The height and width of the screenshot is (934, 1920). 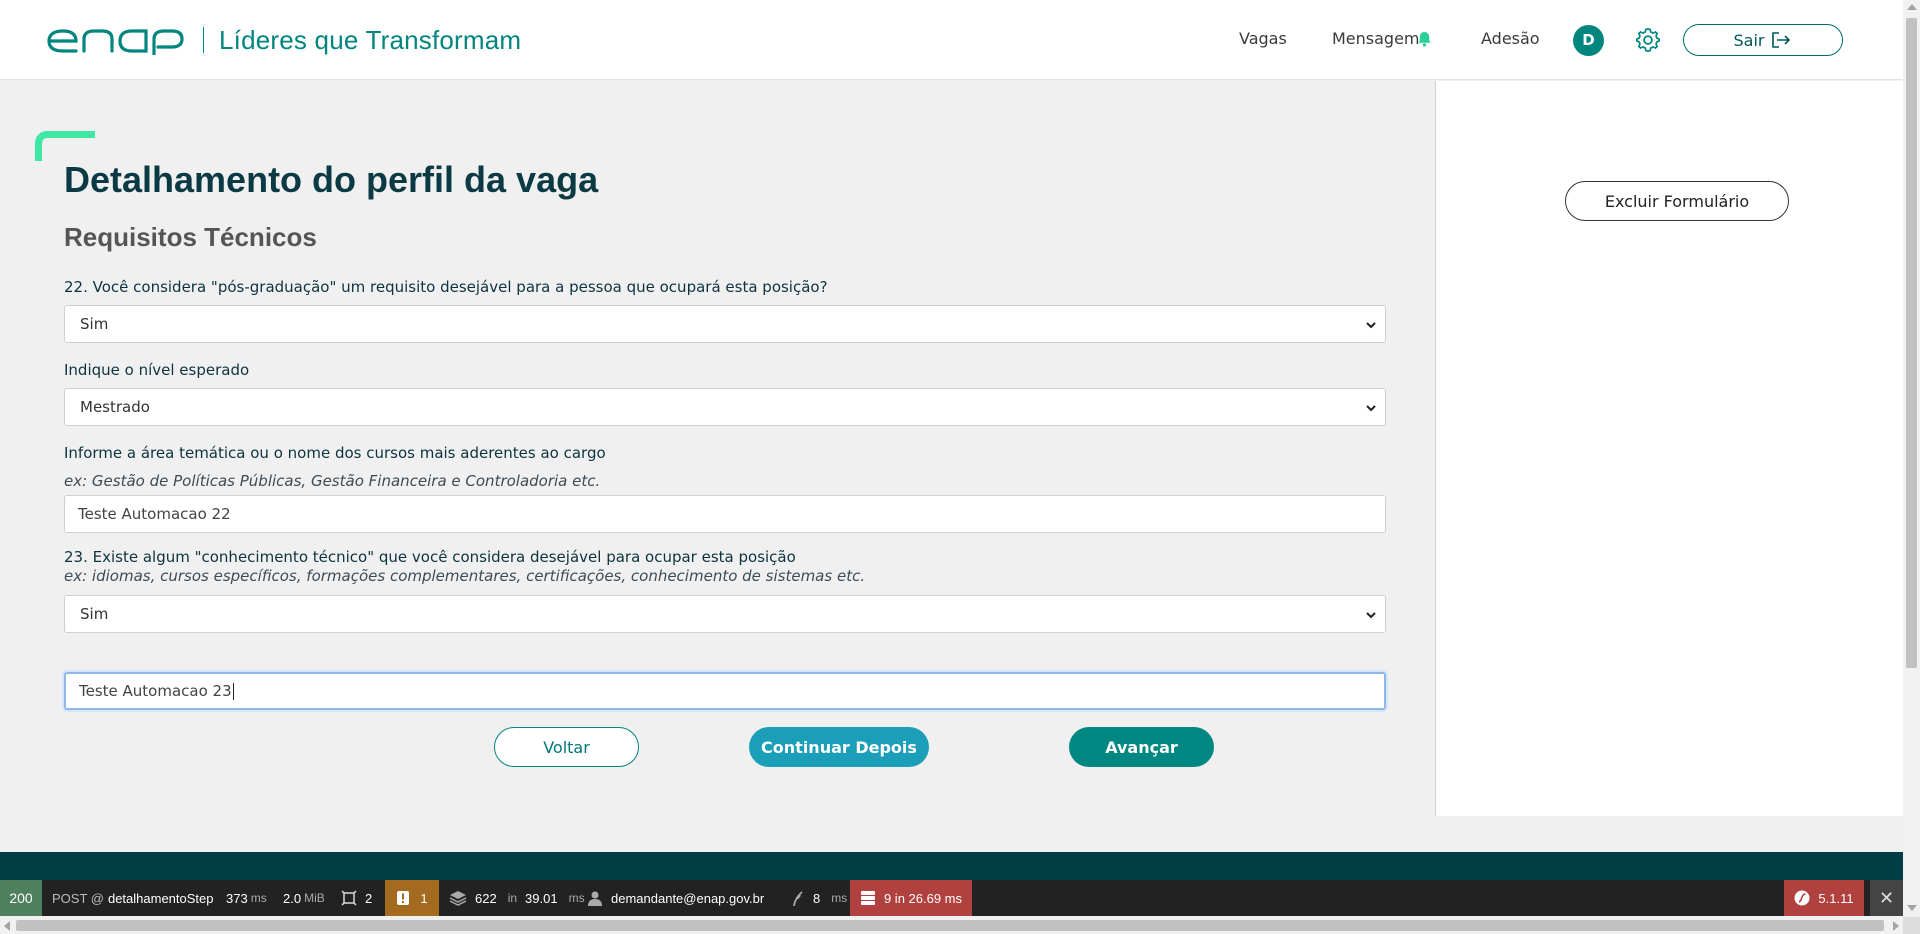 What do you see at coordinates (258, 898) in the screenshot?
I see `request-time-unit: ms` at bounding box center [258, 898].